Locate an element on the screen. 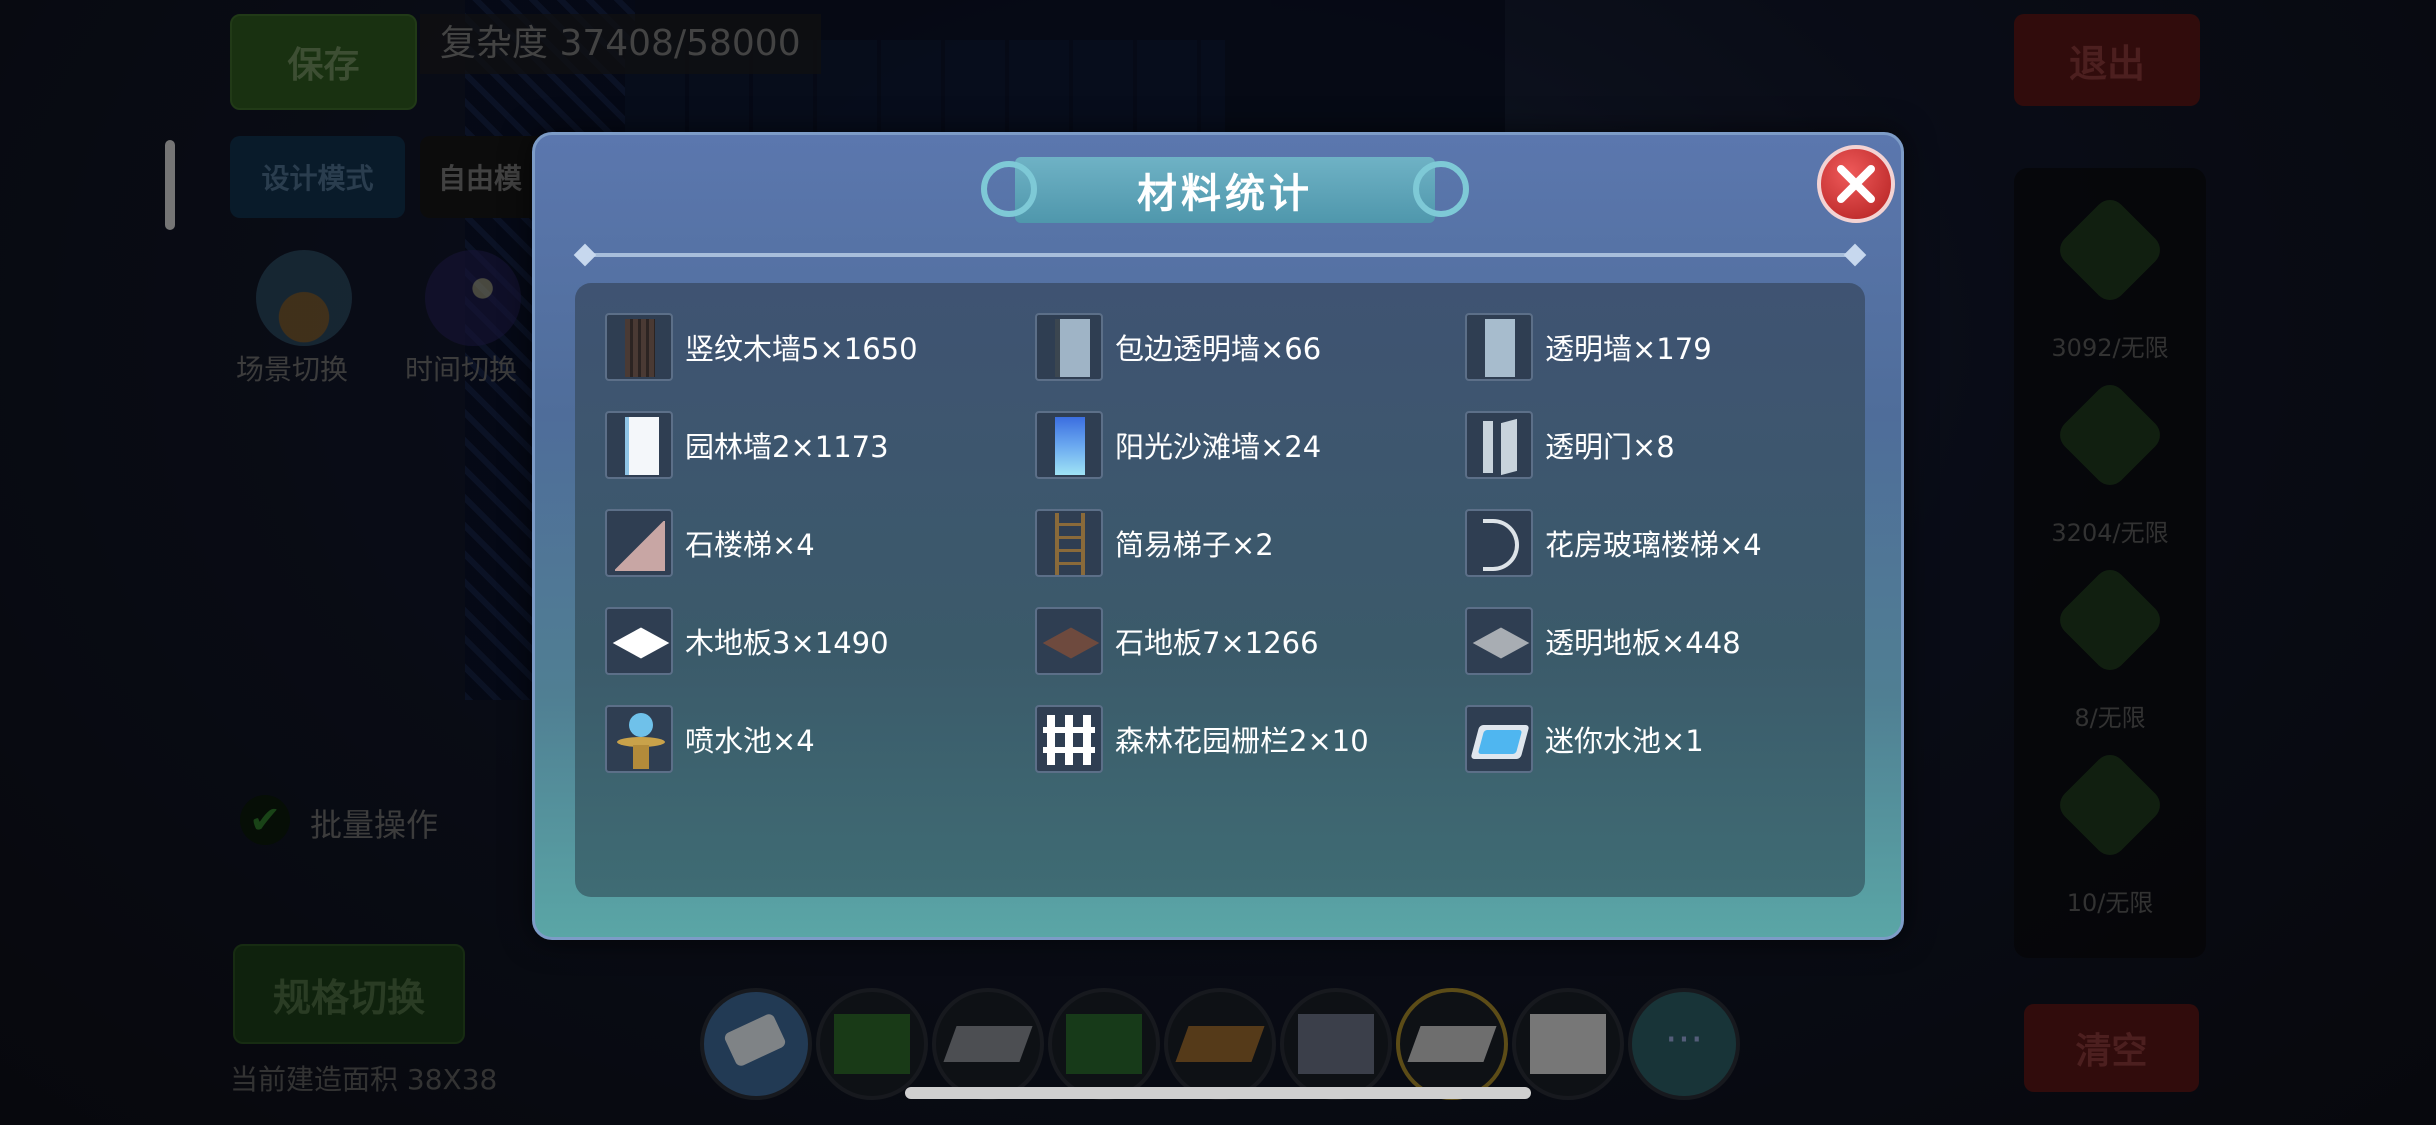 The image size is (2436, 1125). list-item: 透明地板×448 is located at coordinates (1603, 641).